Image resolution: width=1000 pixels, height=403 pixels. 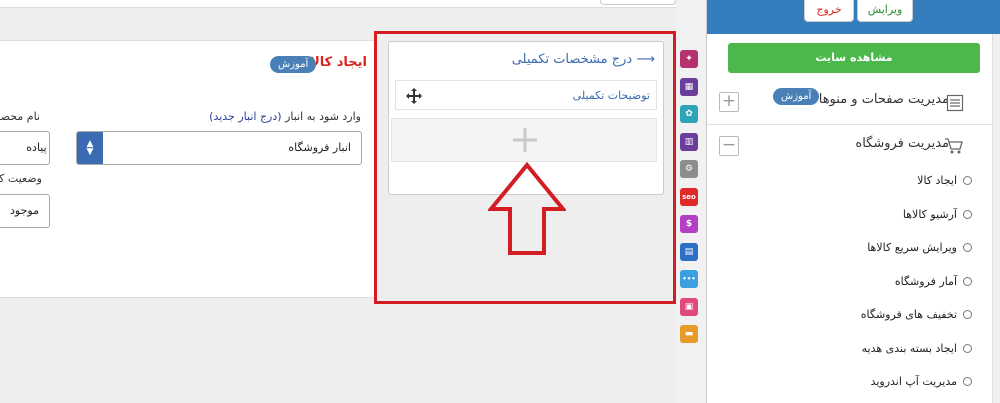 What do you see at coordinates (572, 59) in the screenshot?
I see `spec-panel-title-text: درج مشخصات تکمیلی` at bounding box center [572, 59].